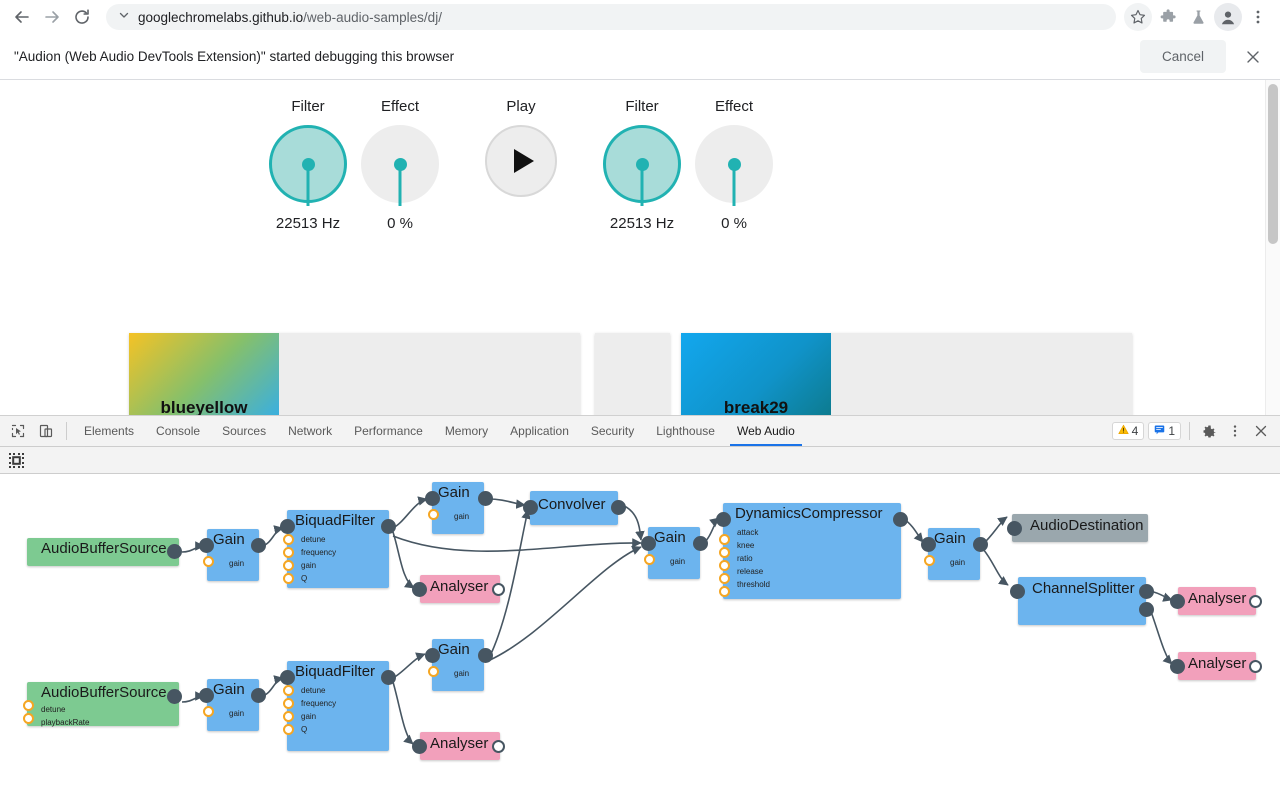 This screenshot has height=800, width=1280. Describe the element at coordinates (460, 746) in the screenshot. I see `node-analyser-4: Analyser` at that location.